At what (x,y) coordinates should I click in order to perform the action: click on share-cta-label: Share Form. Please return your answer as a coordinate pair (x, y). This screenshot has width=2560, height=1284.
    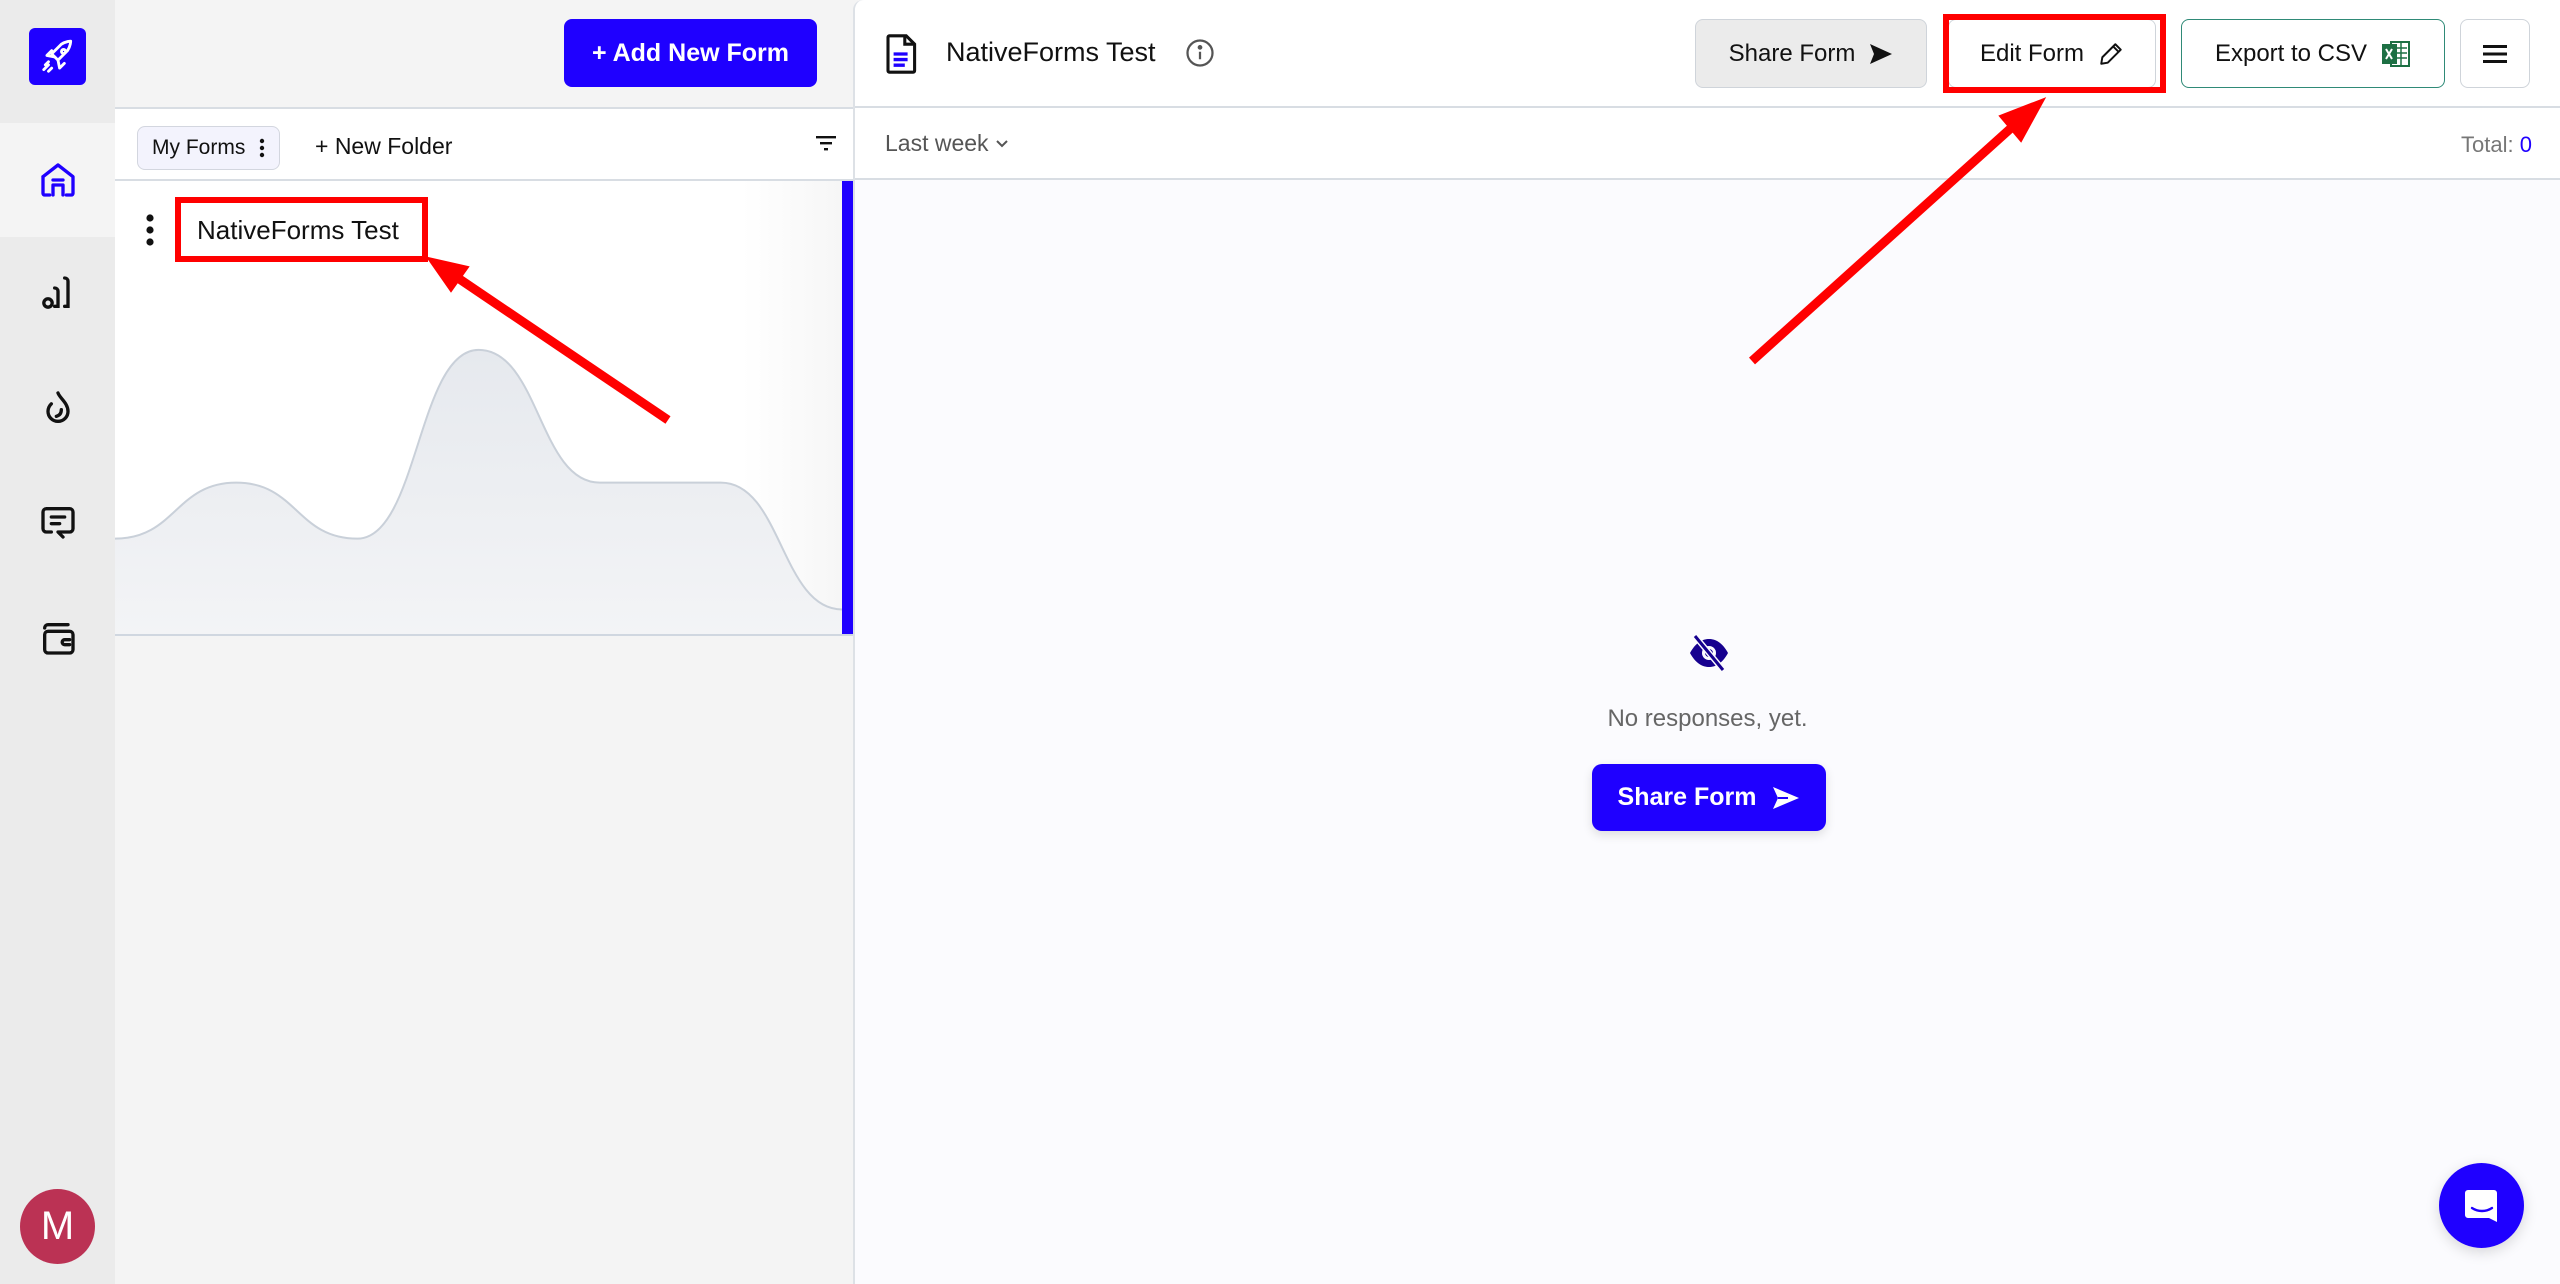
    Looking at the image, I should click on (1687, 797).